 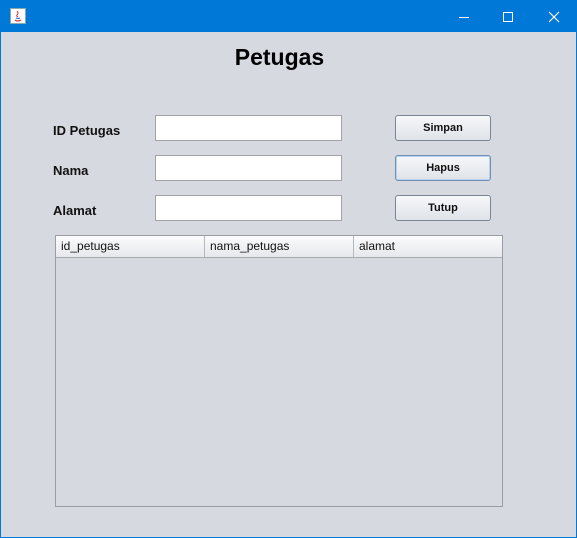 What do you see at coordinates (71, 170) in the screenshot?
I see `nama-label: Nama` at bounding box center [71, 170].